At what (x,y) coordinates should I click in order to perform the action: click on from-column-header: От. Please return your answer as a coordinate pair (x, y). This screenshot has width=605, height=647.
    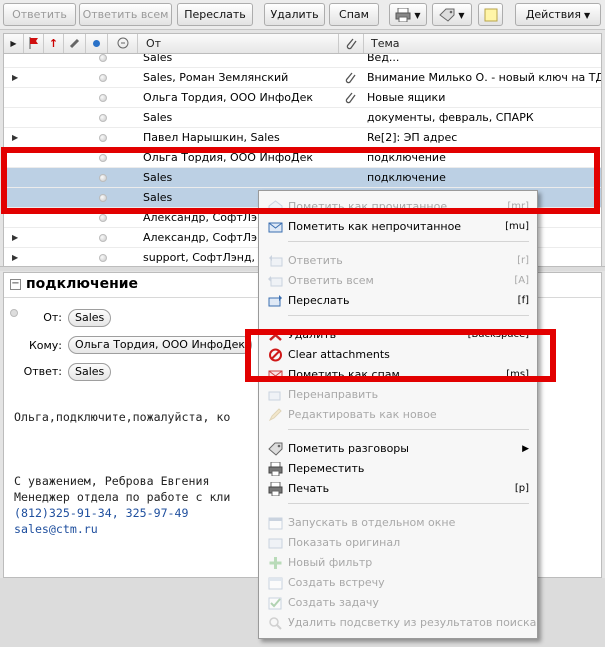
    Looking at the image, I should click on (238, 43).